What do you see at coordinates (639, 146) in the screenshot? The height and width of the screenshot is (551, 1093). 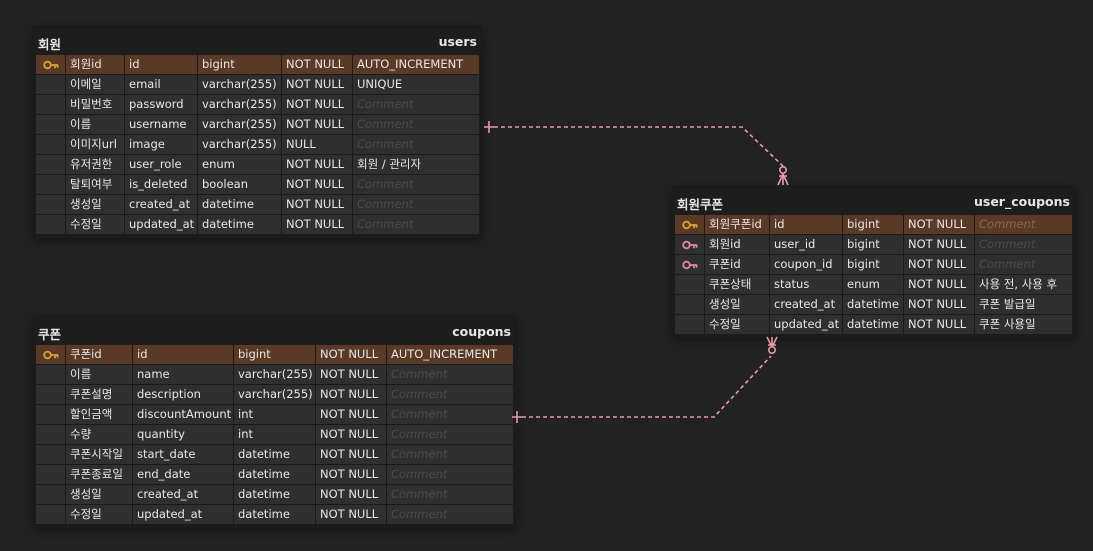 I see `relation-users-user-coupons` at bounding box center [639, 146].